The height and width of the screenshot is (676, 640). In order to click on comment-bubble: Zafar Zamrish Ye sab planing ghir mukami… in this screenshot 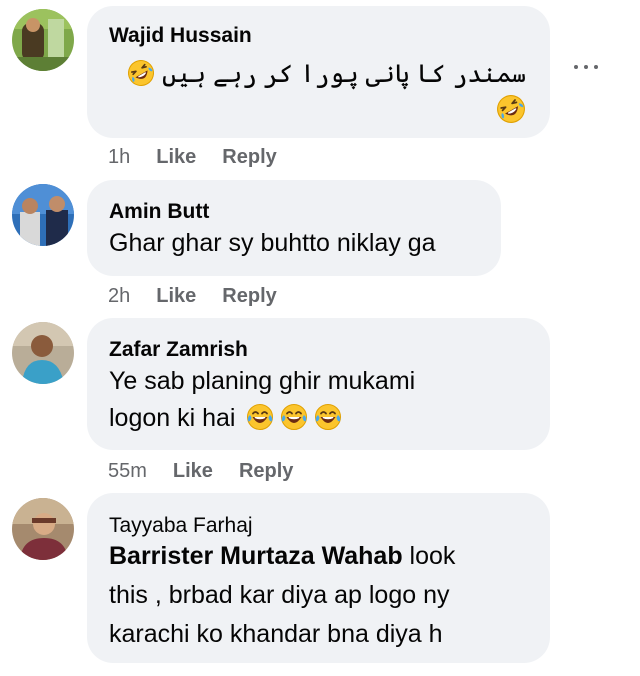, I will do `click(318, 384)`.